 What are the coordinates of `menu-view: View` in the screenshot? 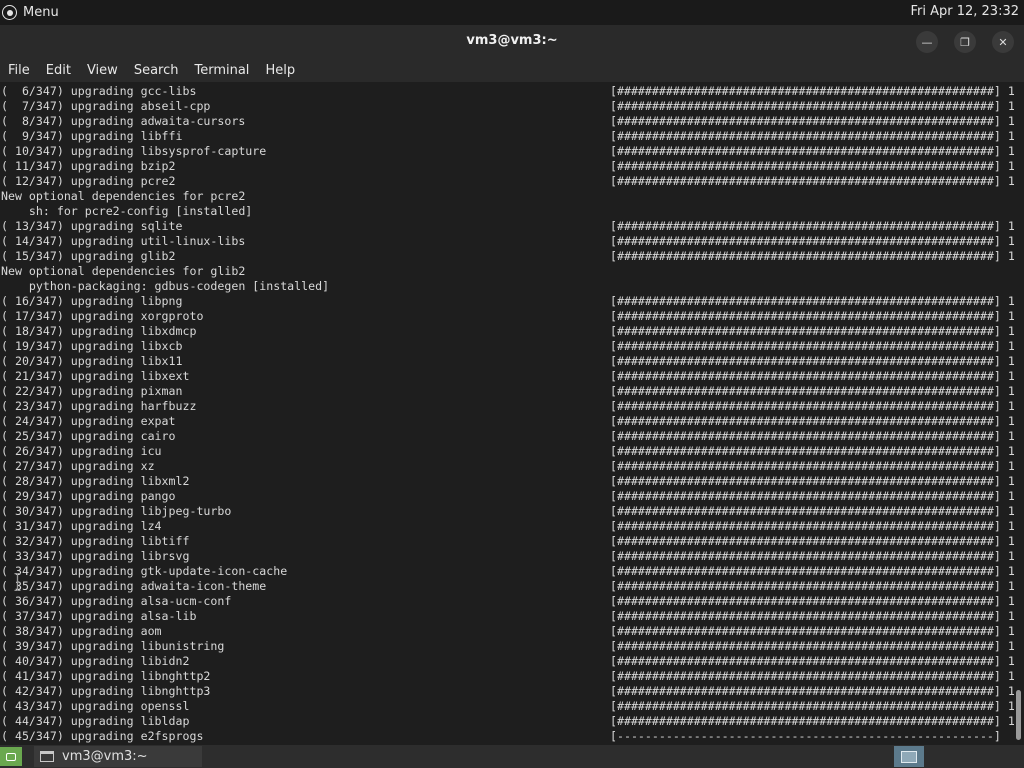 It's located at (102, 70).